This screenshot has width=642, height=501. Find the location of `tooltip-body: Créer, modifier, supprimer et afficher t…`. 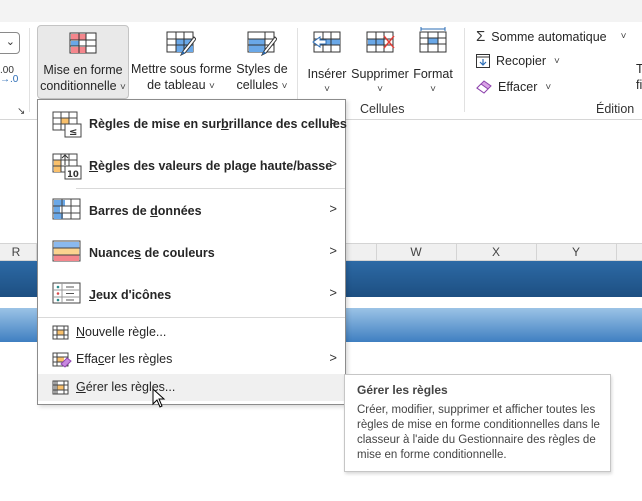

tooltip-body: Créer, modifier, supprimer et afficher t… is located at coordinates (478, 432).